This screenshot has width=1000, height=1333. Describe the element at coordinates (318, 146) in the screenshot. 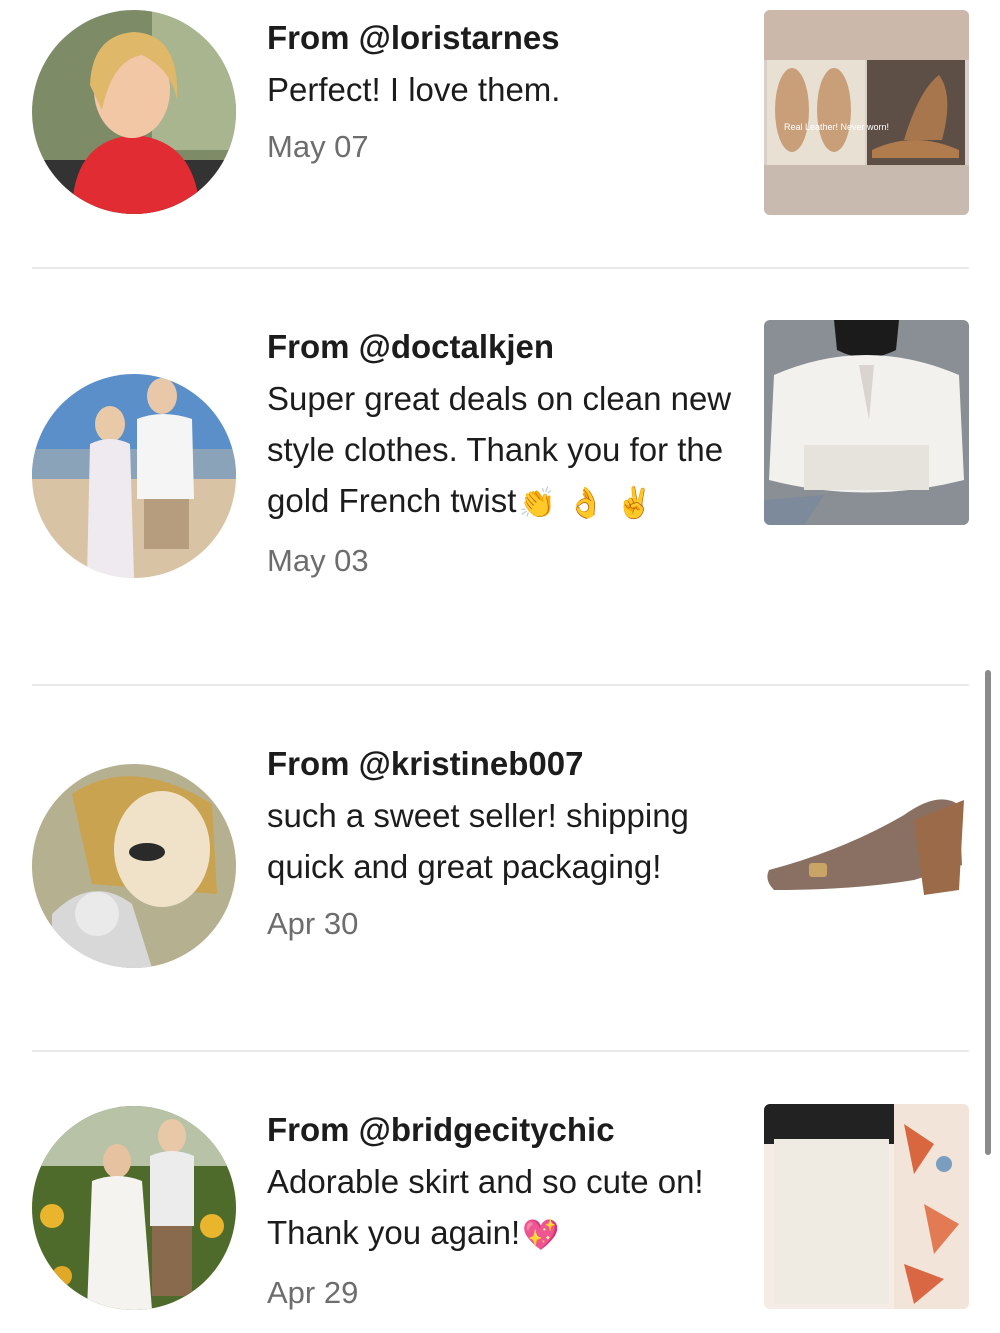

I see `review-date: May 07` at that location.